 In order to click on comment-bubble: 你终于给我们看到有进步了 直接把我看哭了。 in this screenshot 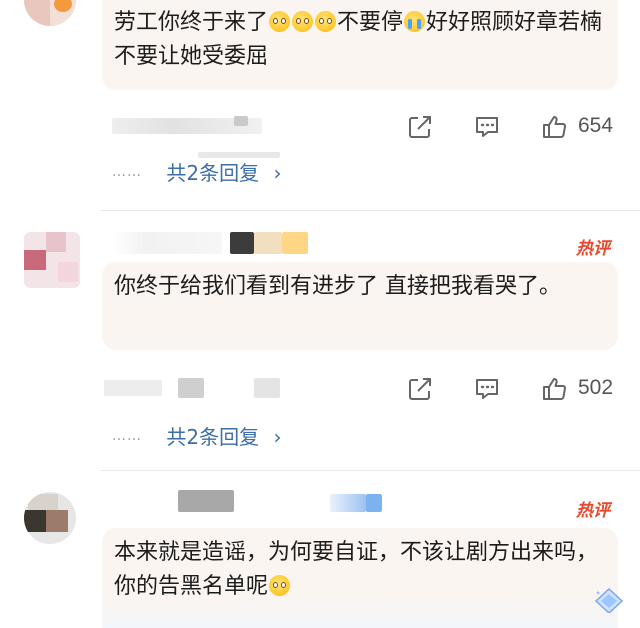, I will do `click(360, 306)`.